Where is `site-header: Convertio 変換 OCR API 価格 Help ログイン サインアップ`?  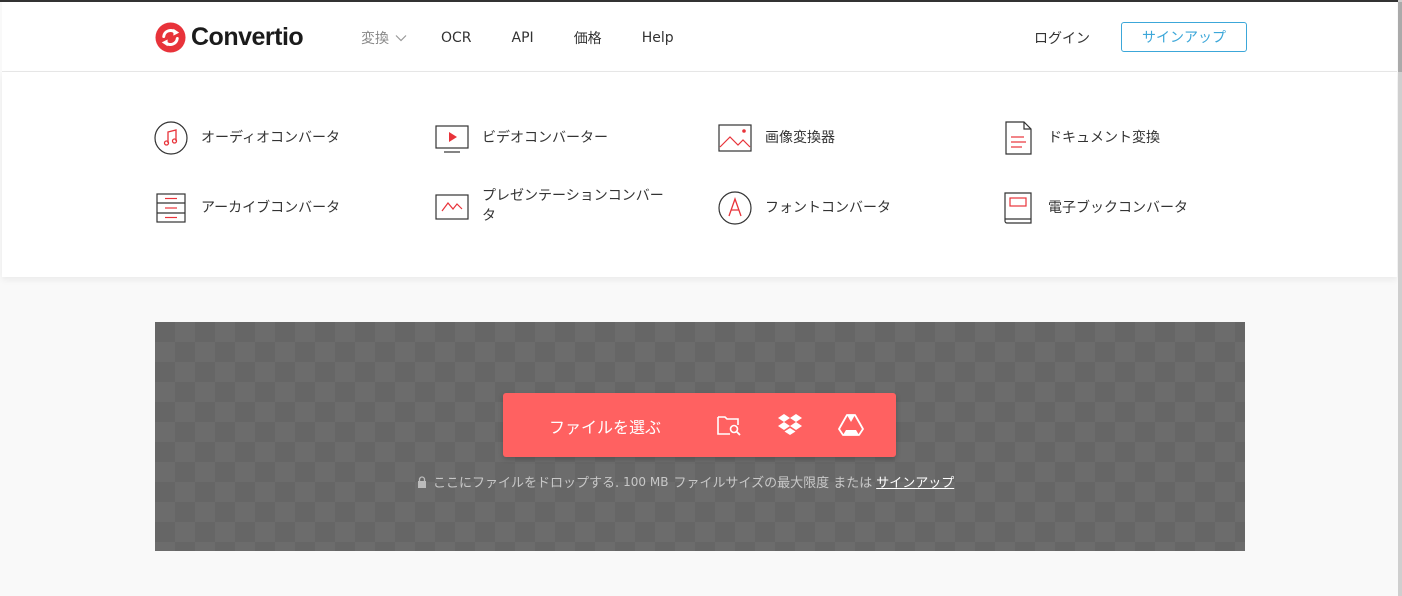
site-header: Convertio 変換 OCR API 価格 Help ログイン サインアップ is located at coordinates (699, 37).